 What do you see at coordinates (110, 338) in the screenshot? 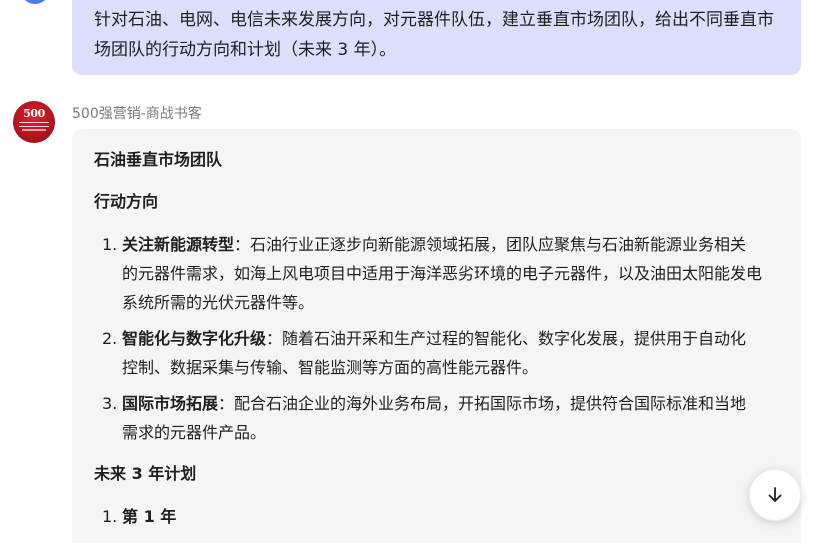
I see `list-item-number: 2.` at bounding box center [110, 338].